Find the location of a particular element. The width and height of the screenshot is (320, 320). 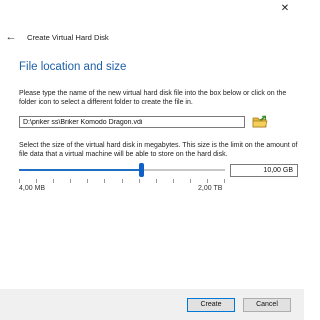

wizard-title: Create Virtual Hard Disk is located at coordinates (68, 37).